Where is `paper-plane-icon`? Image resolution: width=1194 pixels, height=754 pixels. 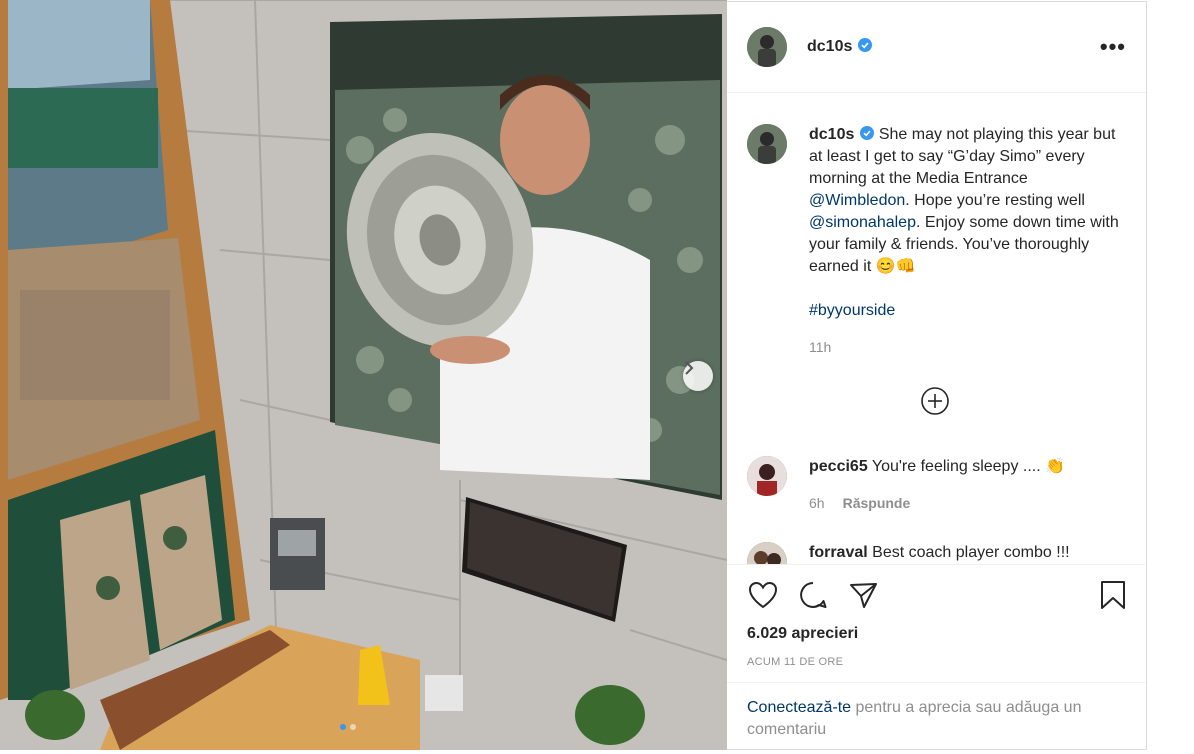
paper-plane-icon is located at coordinates (863, 595).